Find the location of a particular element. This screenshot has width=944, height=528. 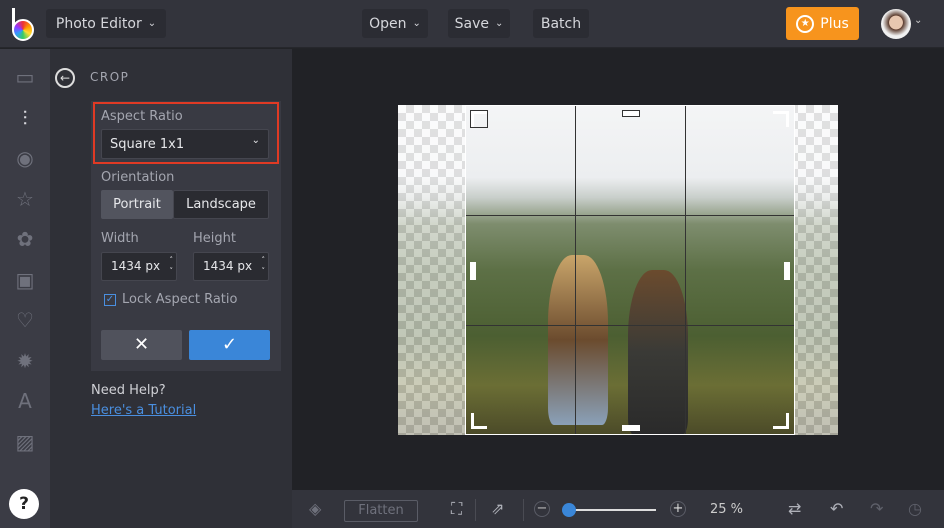

redo-icon: ↷ is located at coordinates (876, 508).